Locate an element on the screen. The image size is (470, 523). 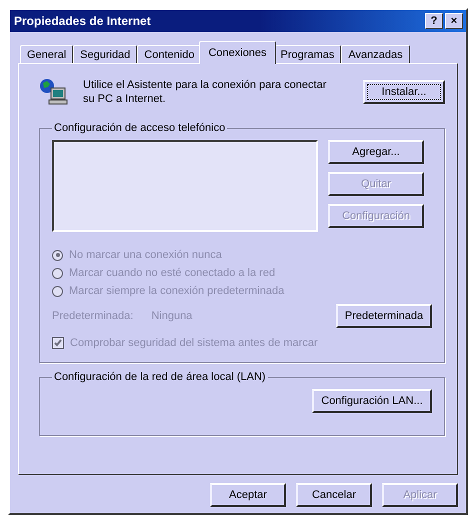
tab: Programas is located at coordinates (308, 54).